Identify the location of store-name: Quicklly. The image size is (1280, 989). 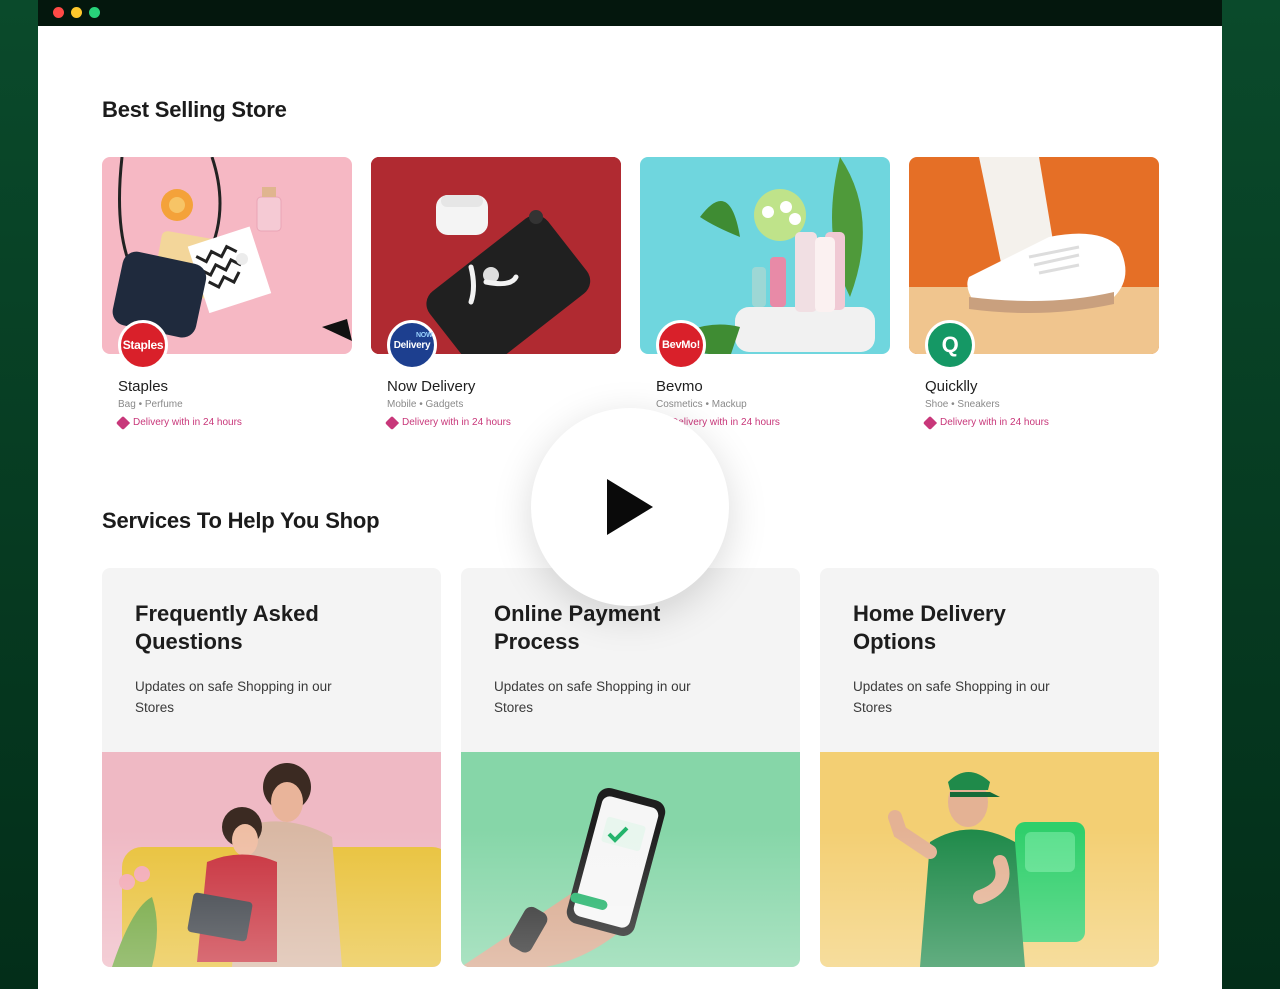
(951, 386).